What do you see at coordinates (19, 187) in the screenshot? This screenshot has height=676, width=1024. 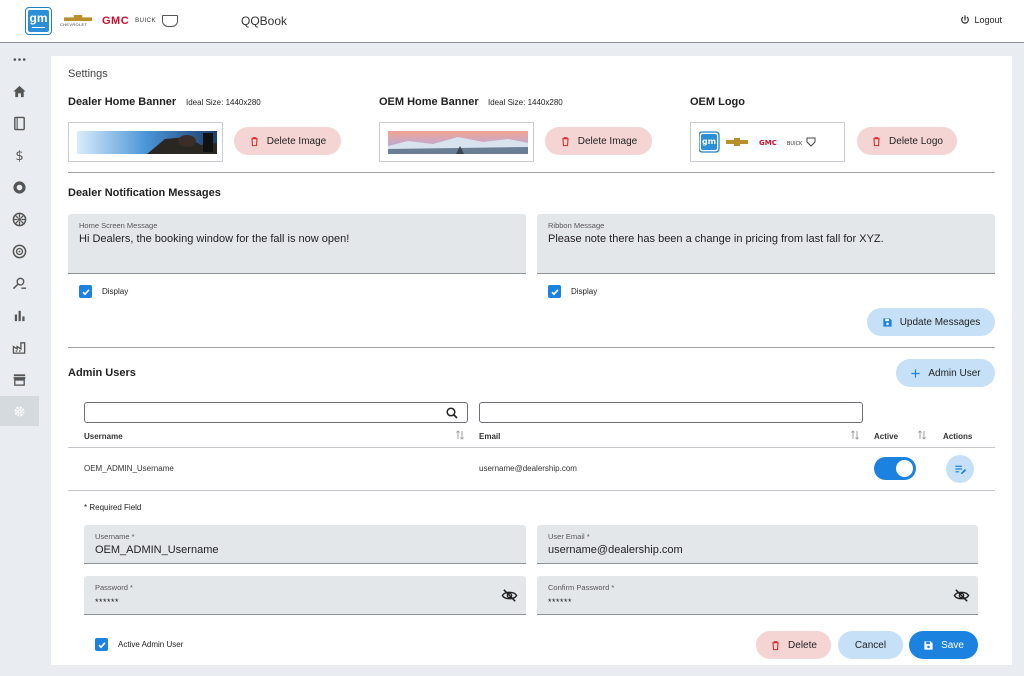 I see `sidebar-item-tires` at bounding box center [19, 187].